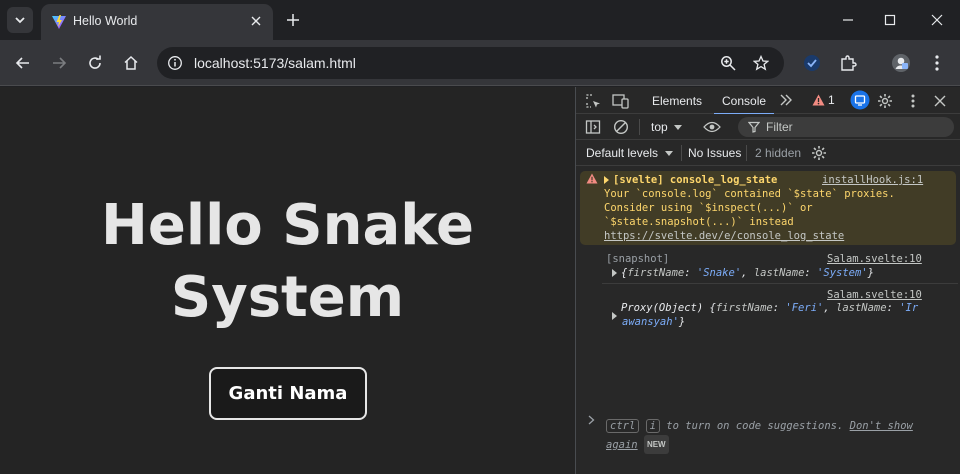 Image resolution: width=960 pixels, height=474 pixels. What do you see at coordinates (728, 63) in the screenshot?
I see `zoom-icon` at bounding box center [728, 63].